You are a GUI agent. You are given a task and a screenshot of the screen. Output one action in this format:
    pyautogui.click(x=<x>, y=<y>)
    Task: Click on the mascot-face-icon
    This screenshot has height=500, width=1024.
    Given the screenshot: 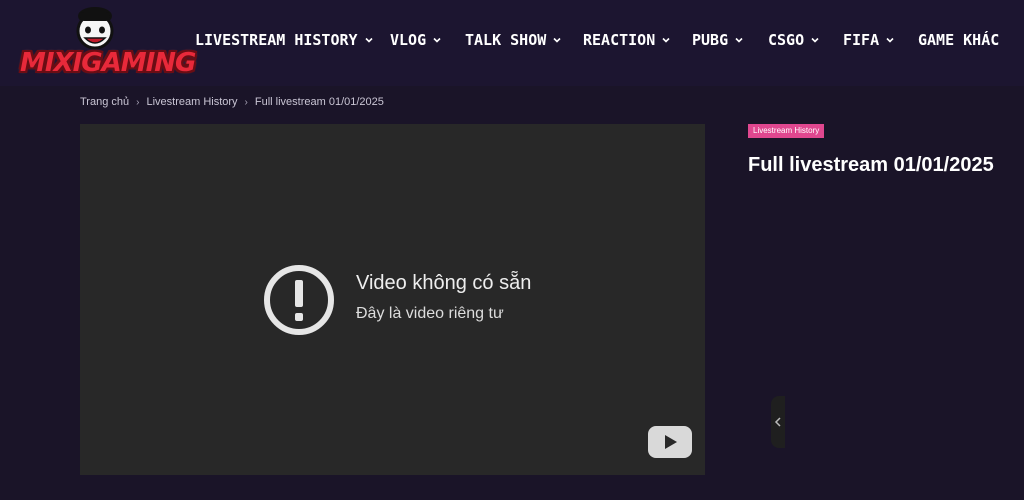 What is the action you would take?
    pyautogui.click(x=95, y=28)
    